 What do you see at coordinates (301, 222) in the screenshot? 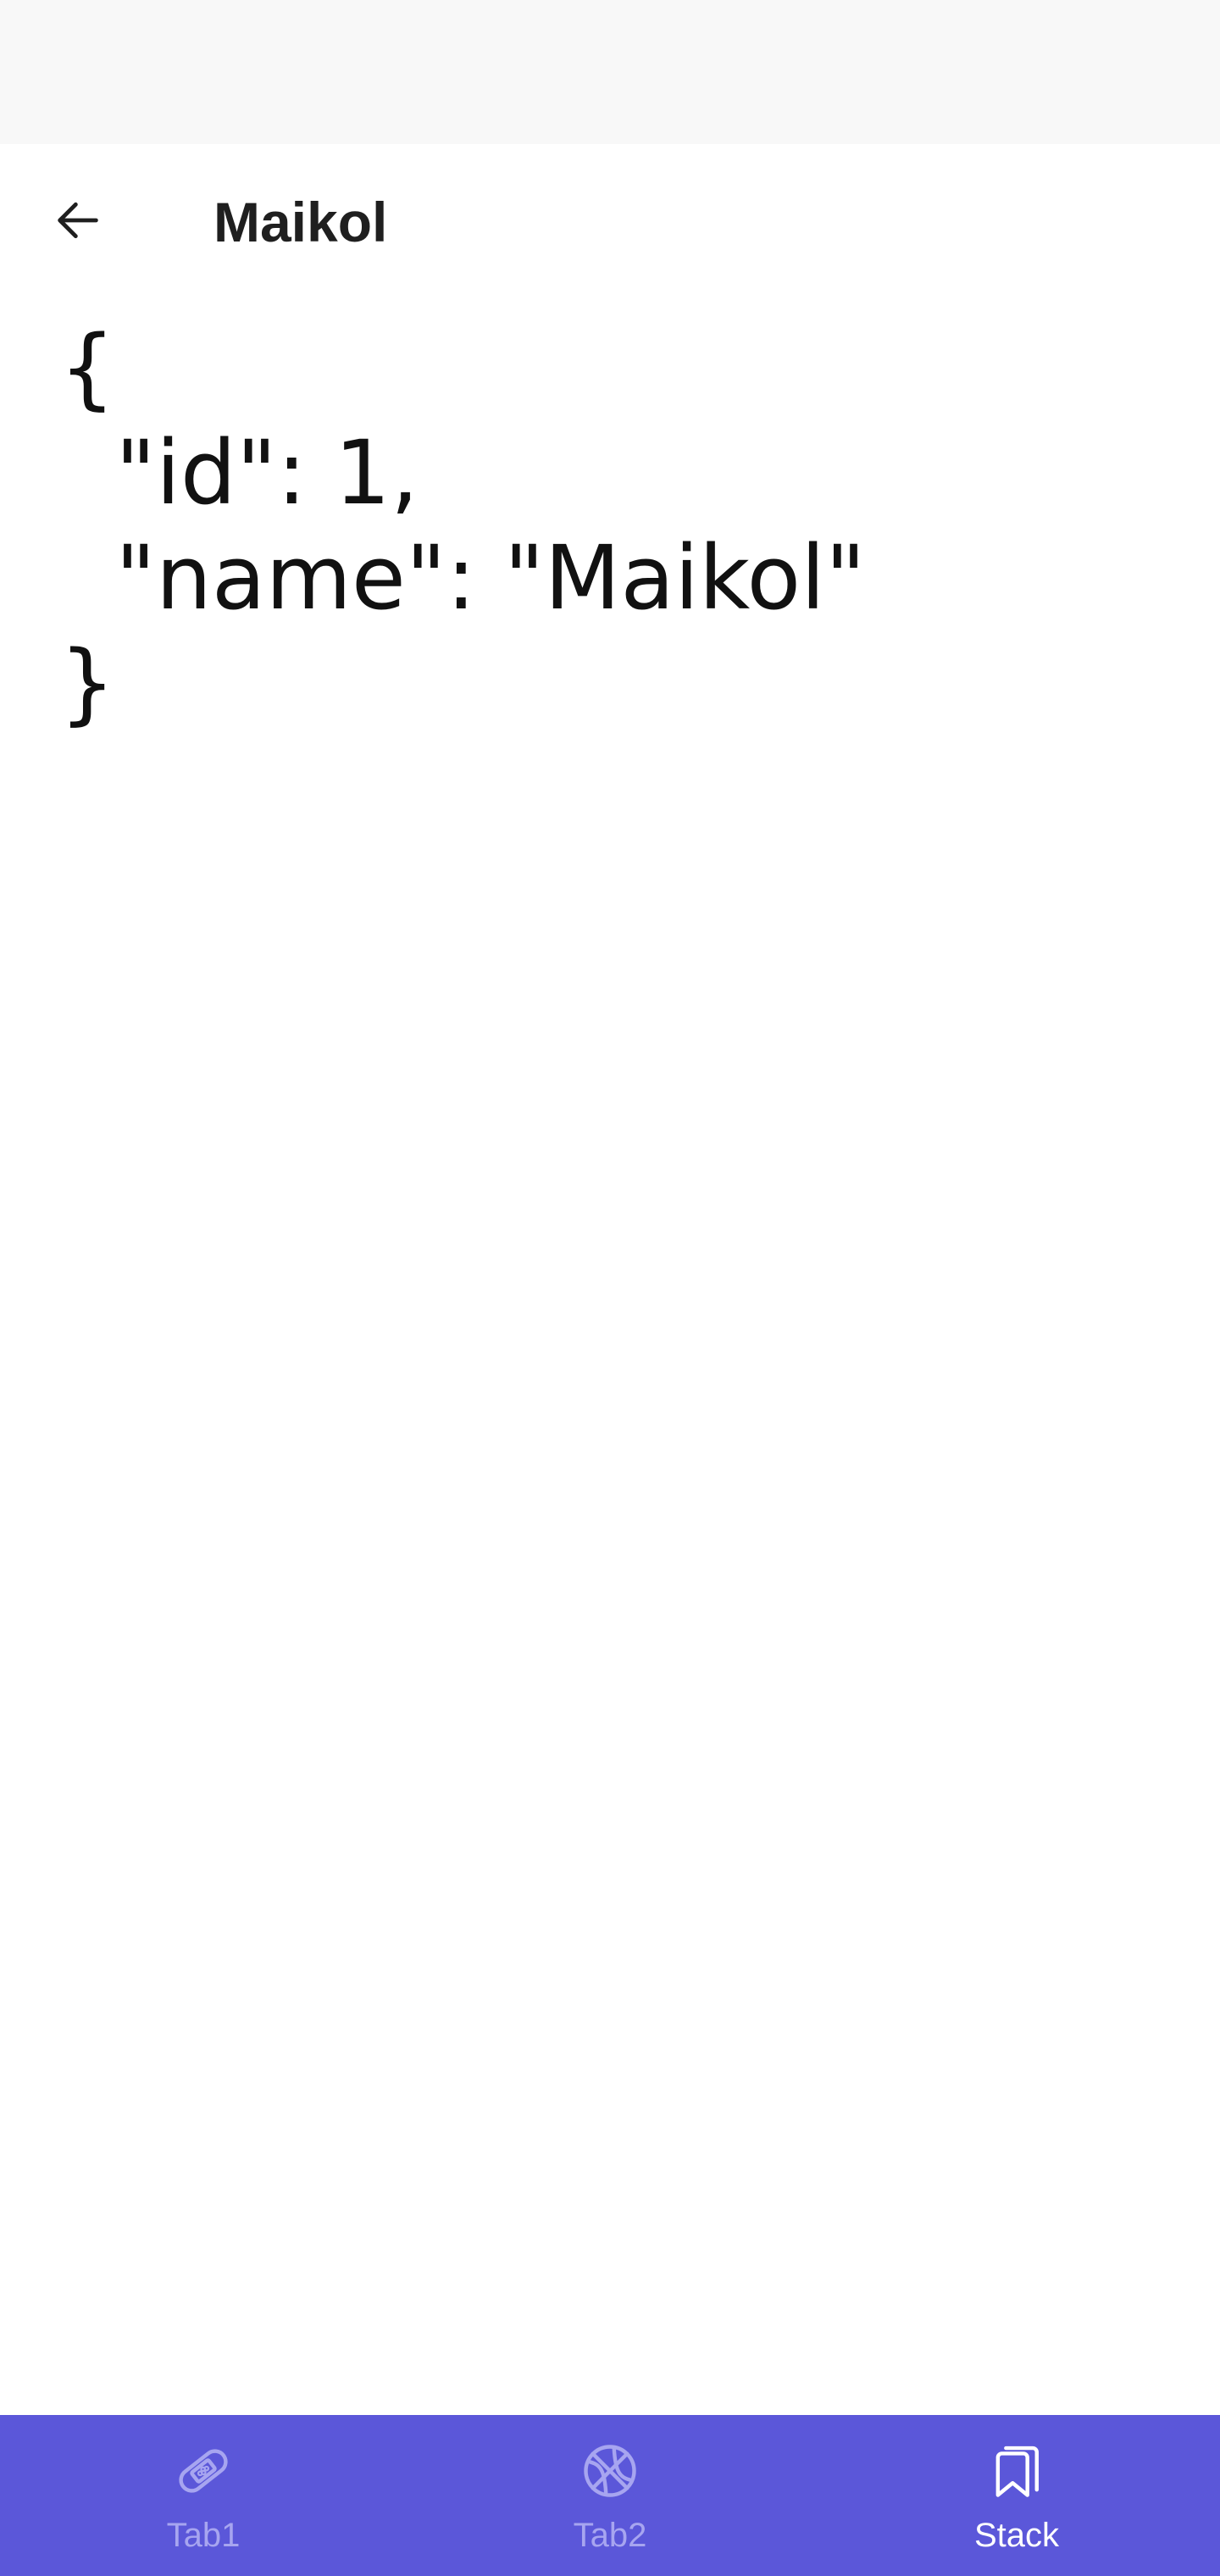
I see `page-title: Maikol` at bounding box center [301, 222].